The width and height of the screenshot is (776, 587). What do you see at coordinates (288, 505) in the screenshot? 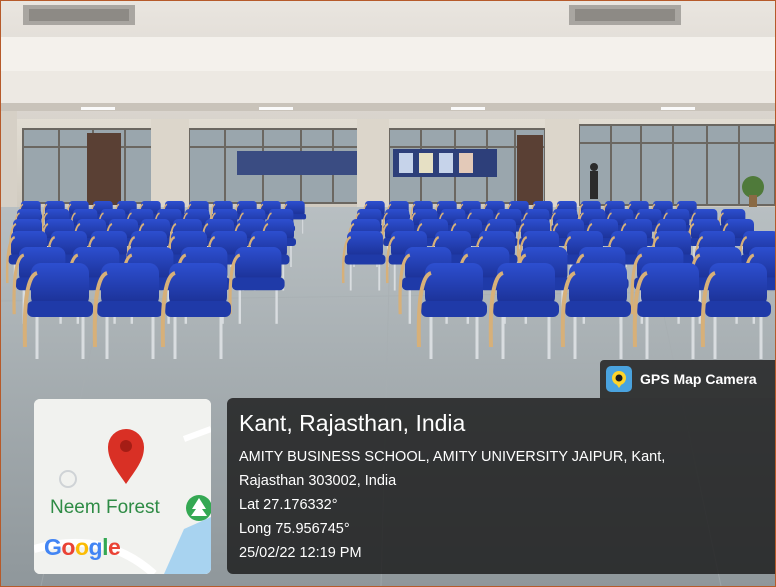
I see `latitude-value: Lat 27.176332°` at bounding box center [288, 505].